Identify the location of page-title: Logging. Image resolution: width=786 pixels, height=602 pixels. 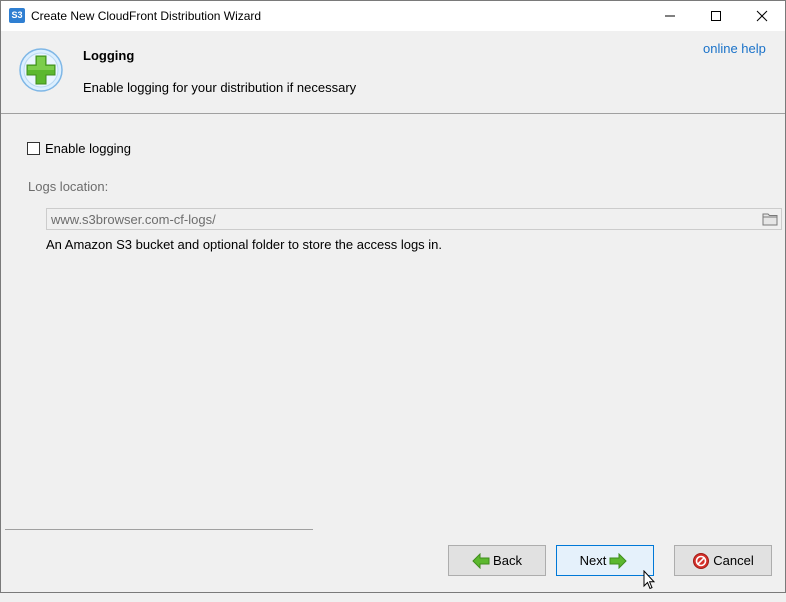
(109, 55).